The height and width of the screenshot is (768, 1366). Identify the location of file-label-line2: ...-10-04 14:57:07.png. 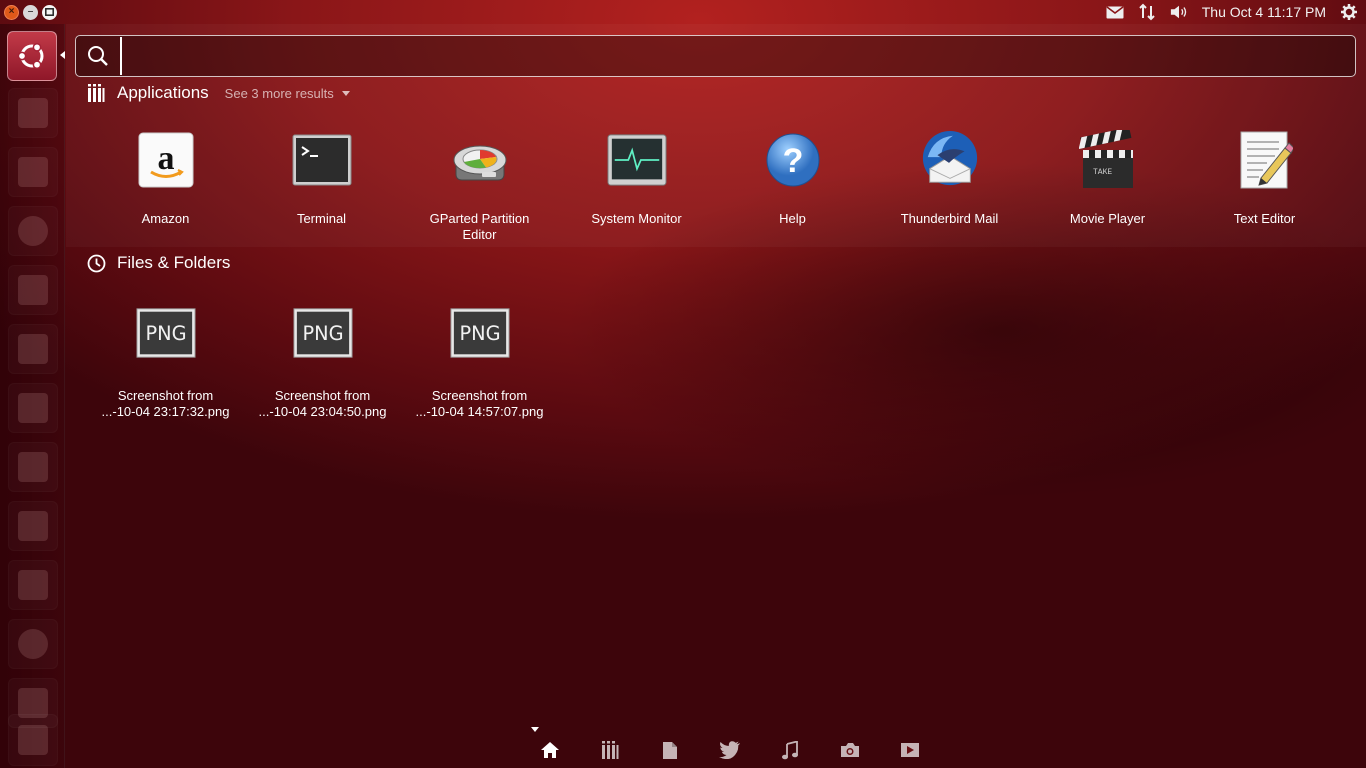
(479, 411).